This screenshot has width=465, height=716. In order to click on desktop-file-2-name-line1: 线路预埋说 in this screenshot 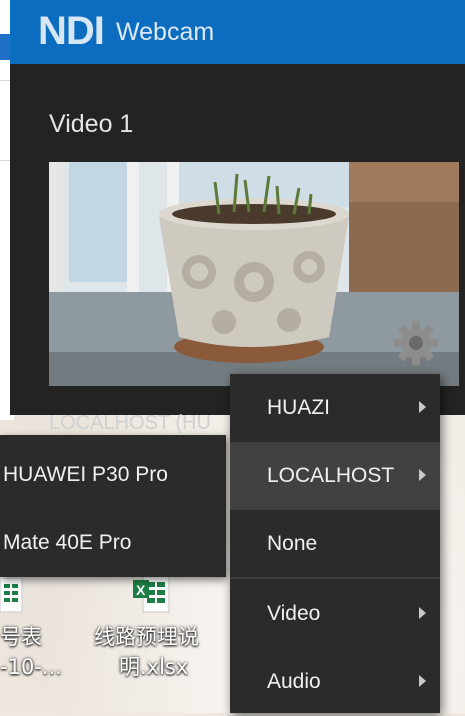, I will do `click(146, 637)`.